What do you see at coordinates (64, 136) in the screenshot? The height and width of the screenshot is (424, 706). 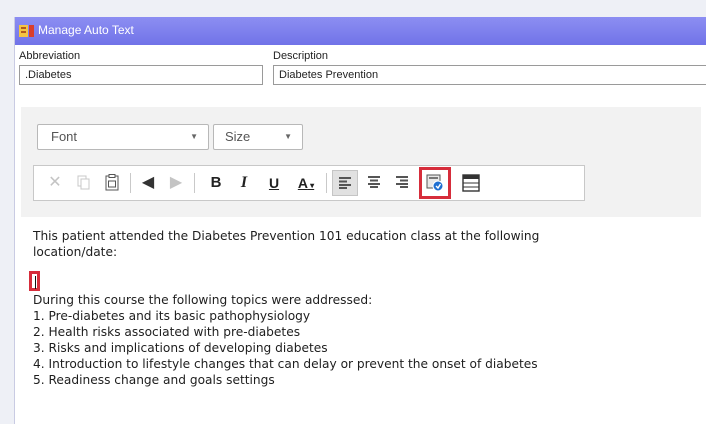 I see `font-dropdown-label: Font` at bounding box center [64, 136].